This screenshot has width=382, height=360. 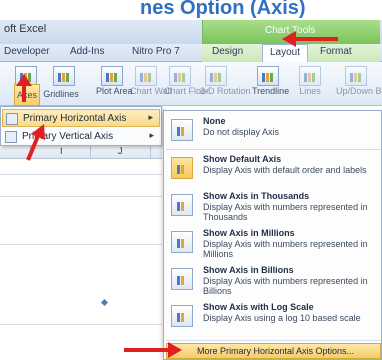 What do you see at coordinates (182, 130) in the screenshot?
I see `no-axis-icon` at bounding box center [182, 130].